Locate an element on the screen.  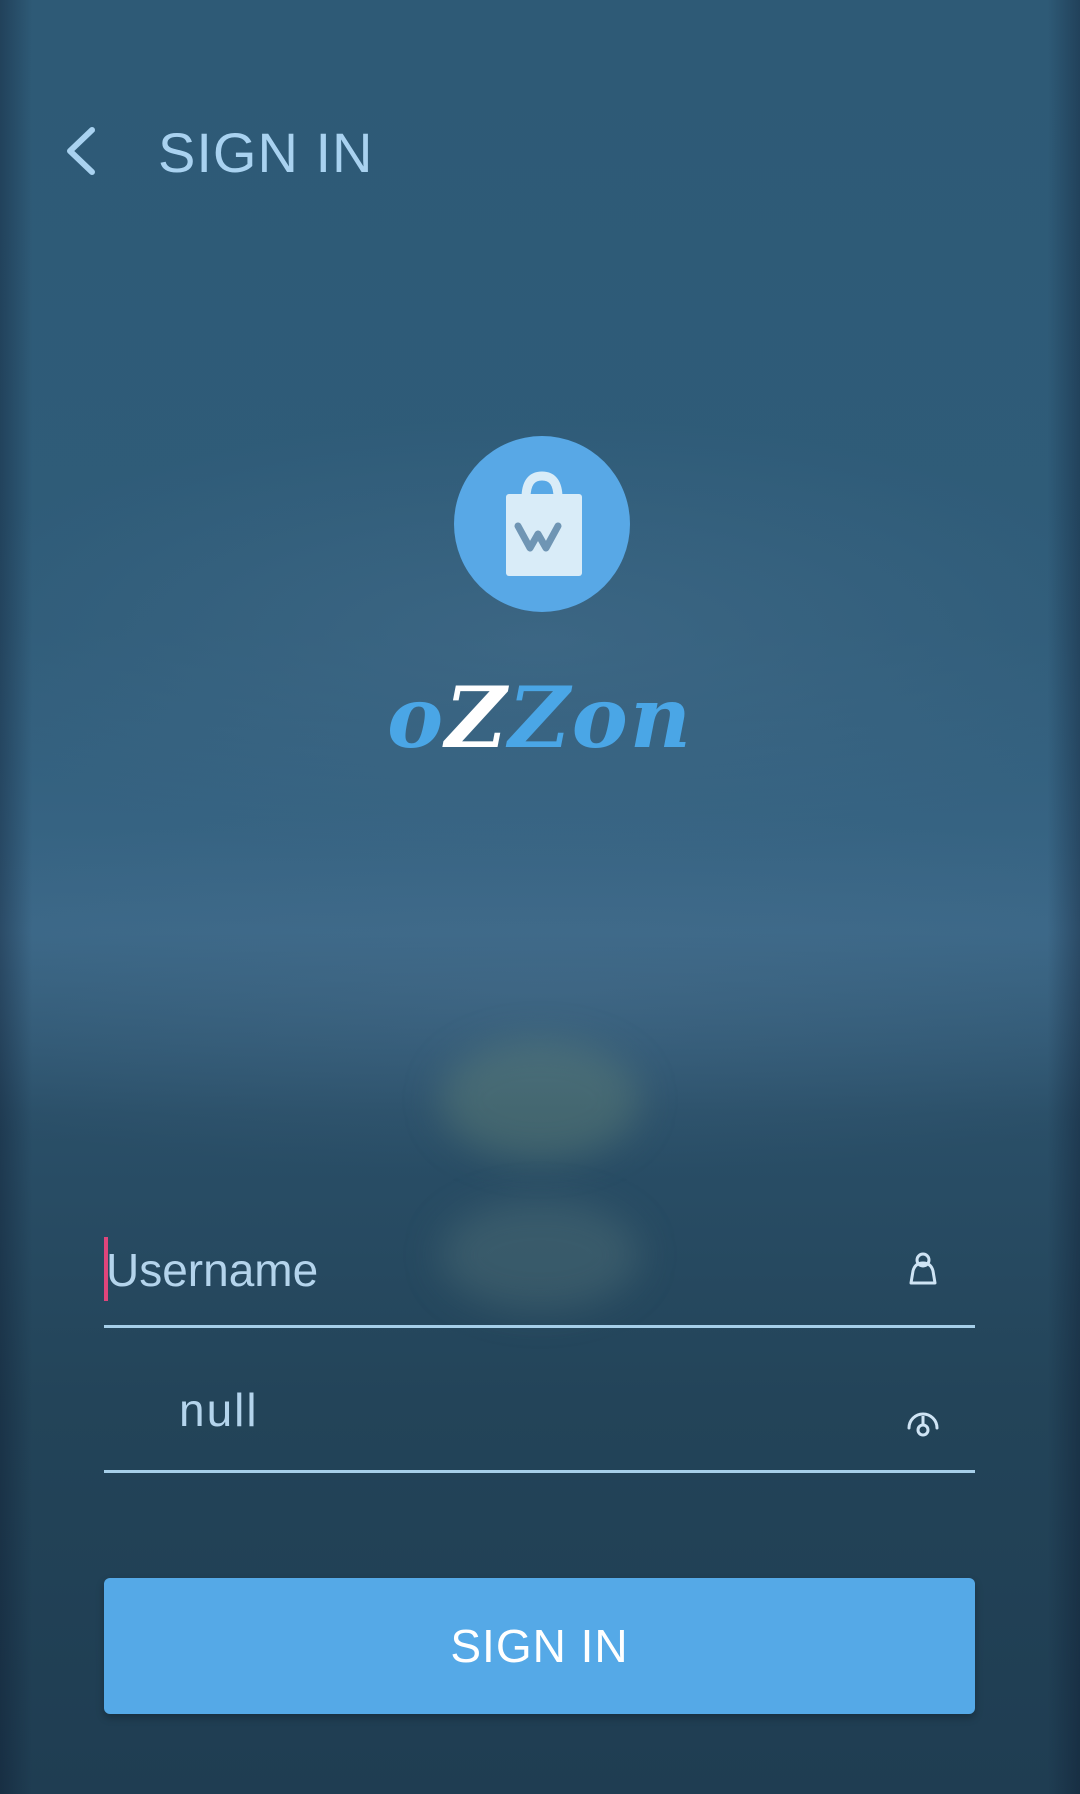
password-field is located at coordinates (539, 1424).